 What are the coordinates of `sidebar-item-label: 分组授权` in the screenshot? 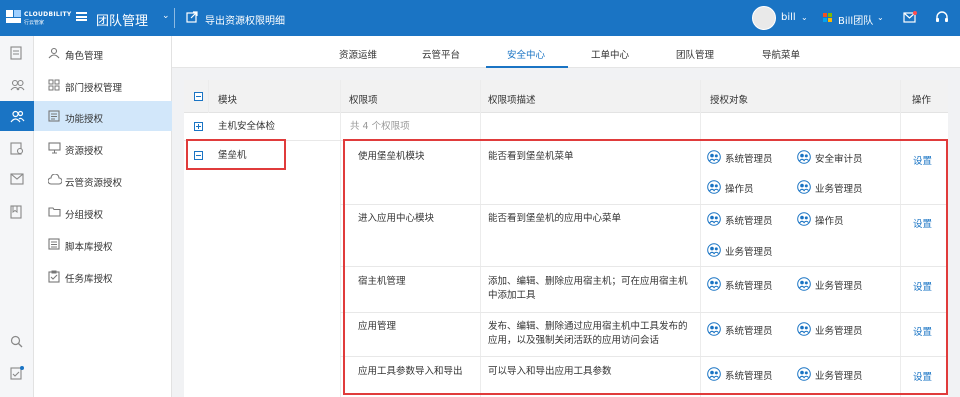 It's located at (84, 215).